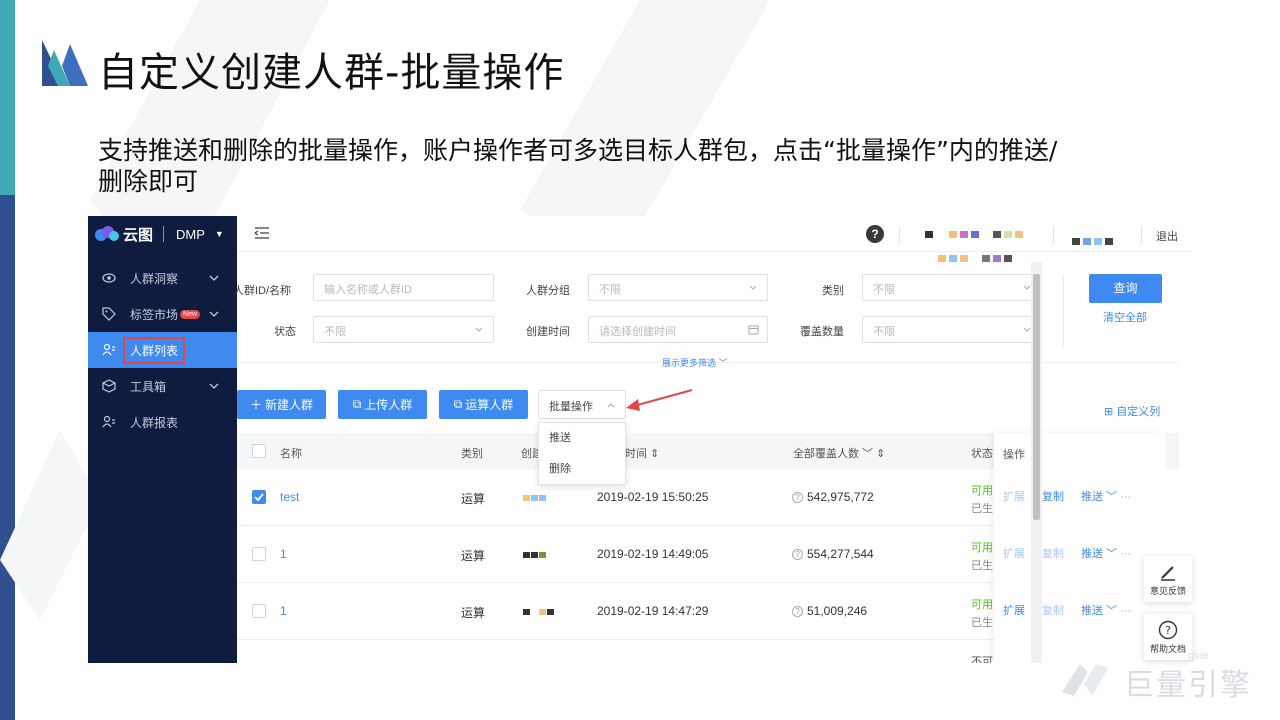  I want to click on box-icon, so click(109, 386).